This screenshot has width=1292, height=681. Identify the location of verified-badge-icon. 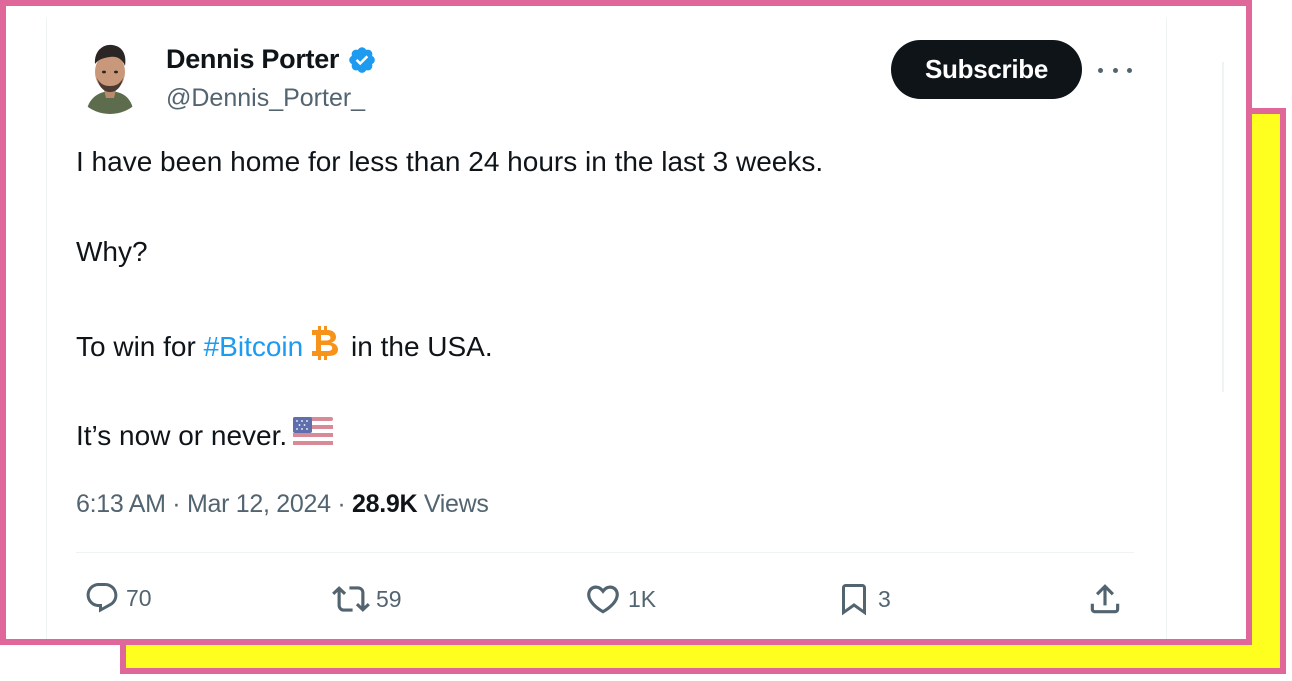
(362, 60).